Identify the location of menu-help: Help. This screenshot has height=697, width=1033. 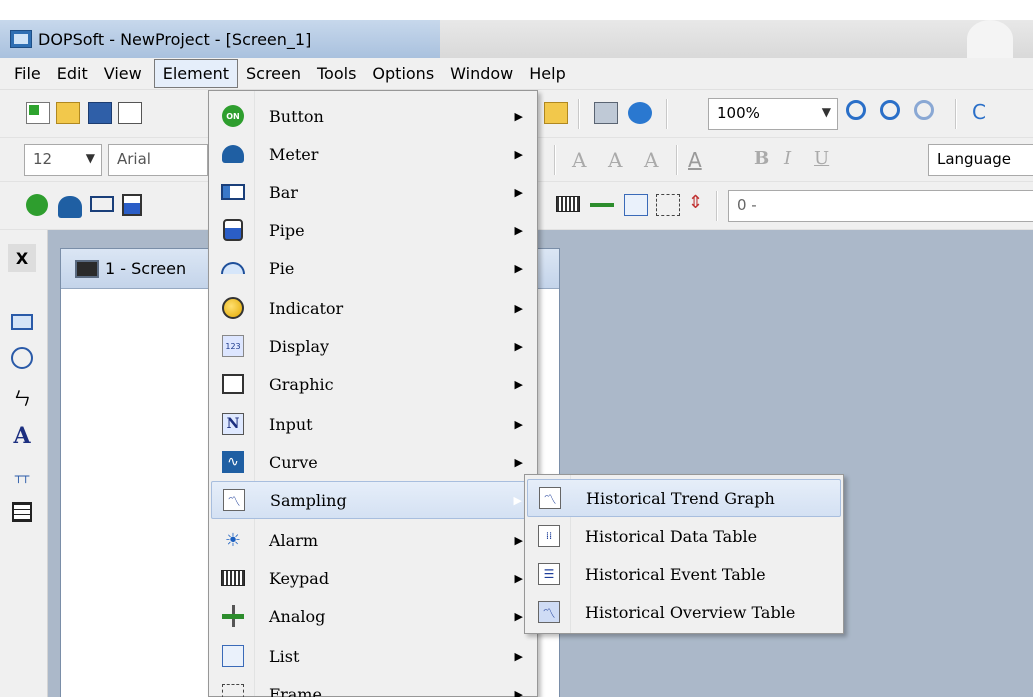
(547, 73).